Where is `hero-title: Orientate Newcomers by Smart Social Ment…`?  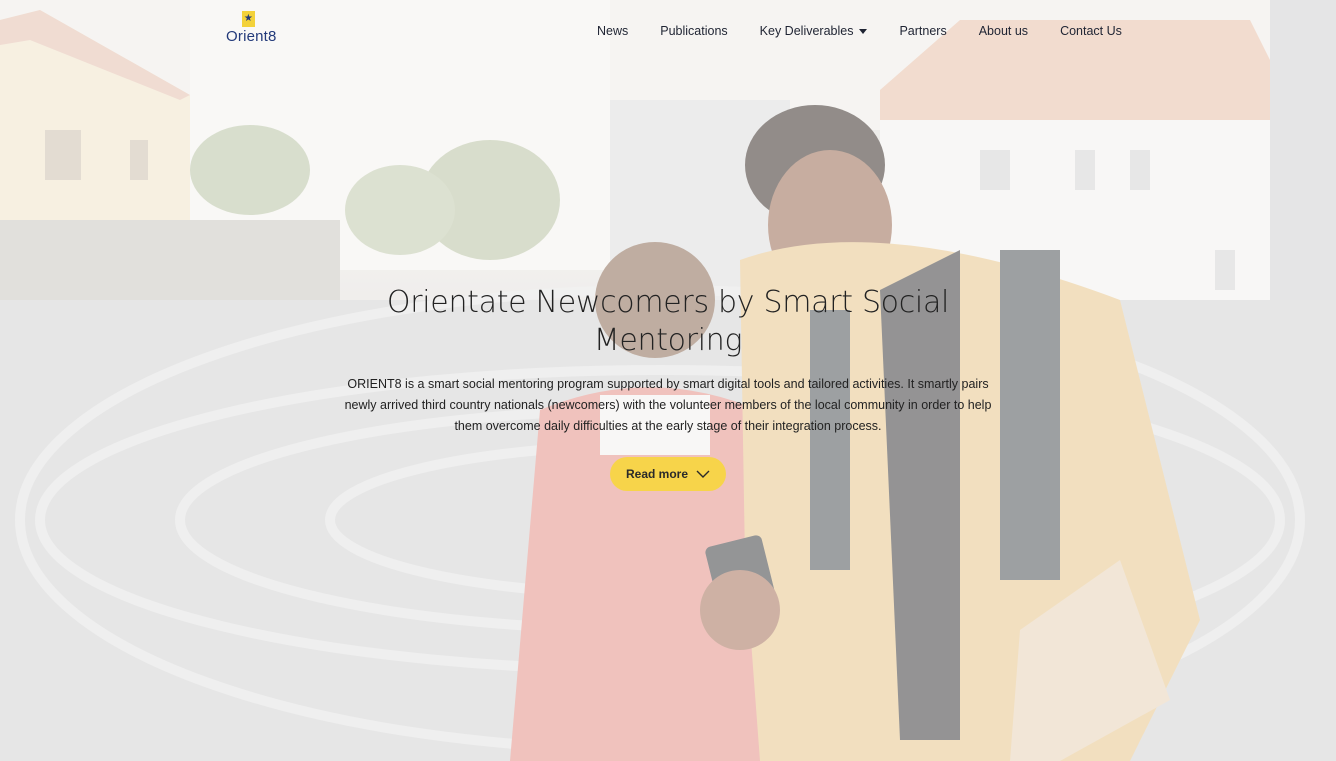 hero-title: Orientate Newcomers by Smart Social Ment… is located at coordinates (668, 321).